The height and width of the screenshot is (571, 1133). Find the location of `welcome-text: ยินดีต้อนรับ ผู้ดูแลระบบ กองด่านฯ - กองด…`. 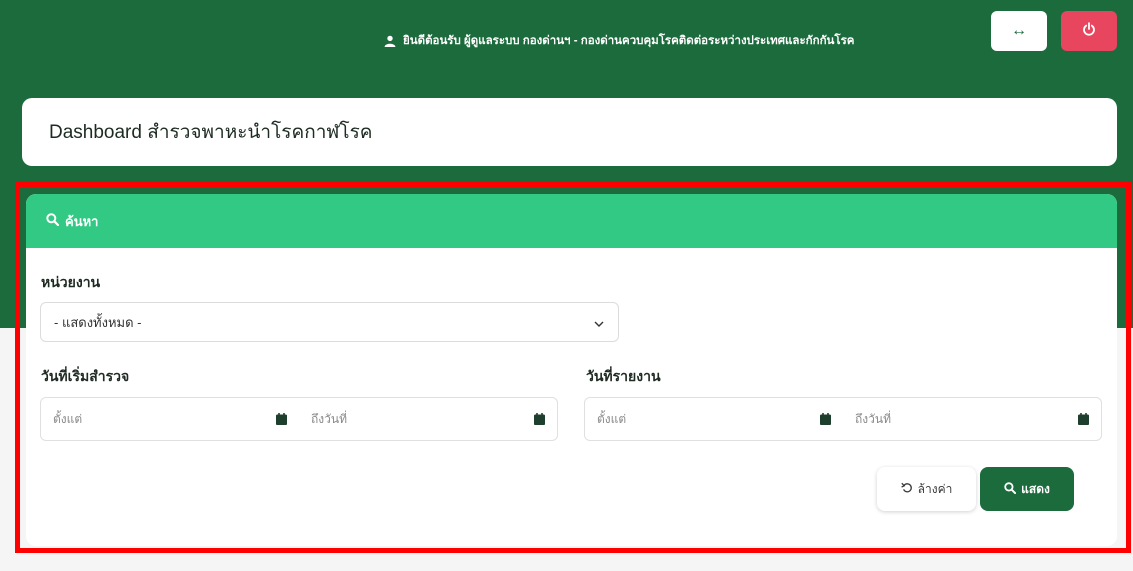

welcome-text: ยินดีต้อนรับ ผู้ดูแลระบบ กองด่านฯ - กองด… is located at coordinates (629, 41).